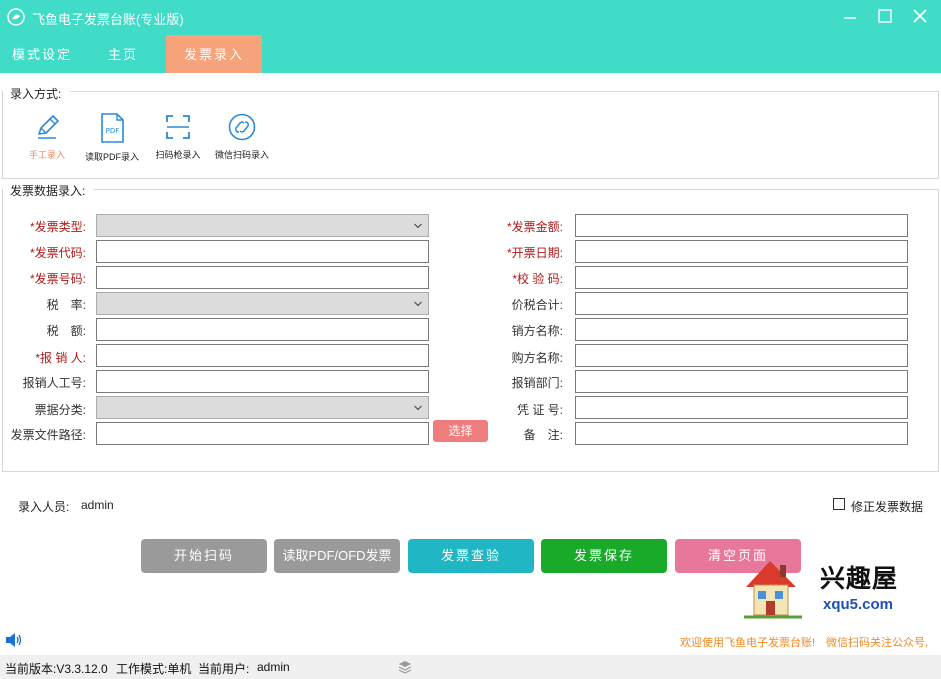 The height and width of the screenshot is (679, 941). Describe the element at coordinates (57, 253) in the screenshot. I see `label-invoice-code: *发票代码:` at that location.